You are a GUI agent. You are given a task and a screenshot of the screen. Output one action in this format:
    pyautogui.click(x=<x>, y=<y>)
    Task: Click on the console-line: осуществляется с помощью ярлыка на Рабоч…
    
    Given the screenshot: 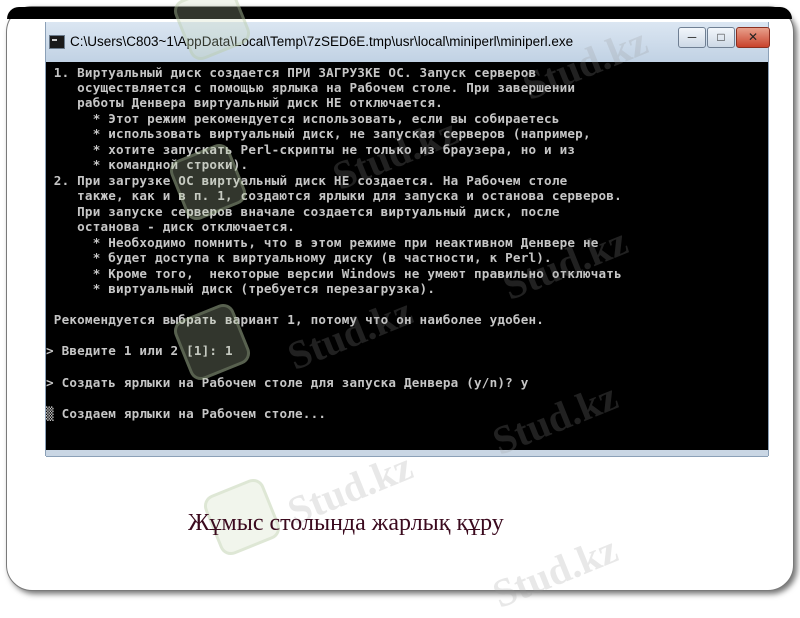 What is the action you would take?
    pyautogui.click(x=311, y=87)
    